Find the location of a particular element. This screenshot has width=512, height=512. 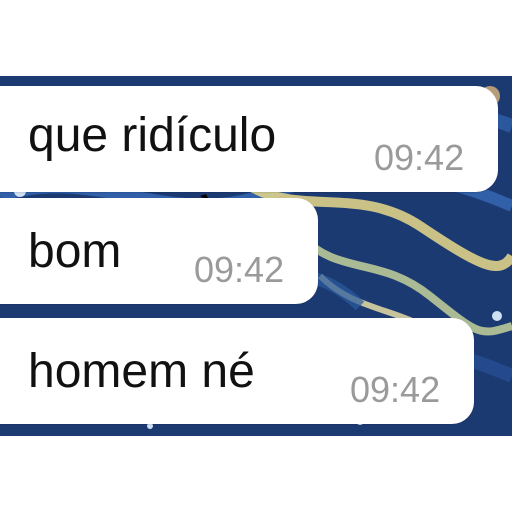

message-text: bom is located at coordinates (75, 251).